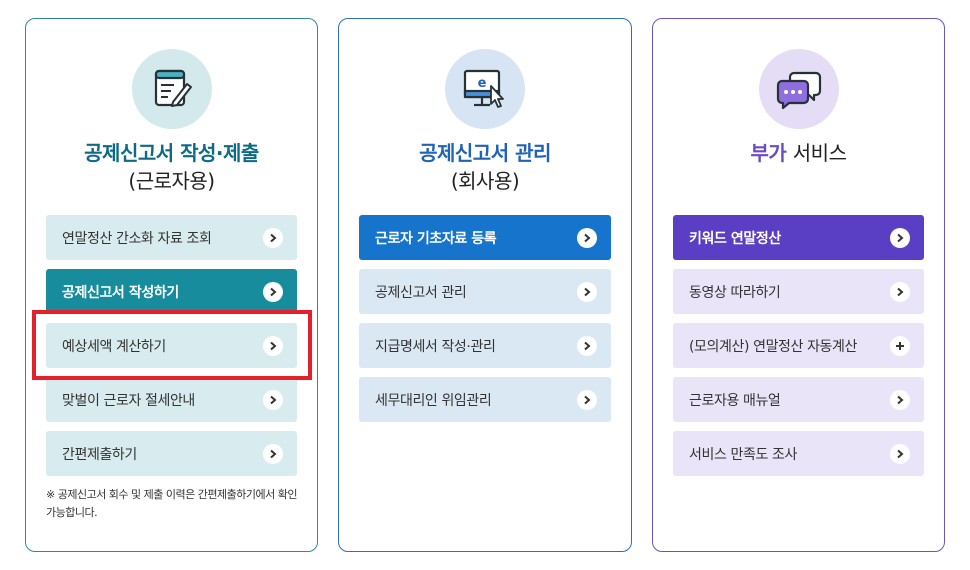  What do you see at coordinates (798, 291) in the screenshot?
I see `menu-item-video-tutorial: 동영상 따라하기` at bounding box center [798, 291].